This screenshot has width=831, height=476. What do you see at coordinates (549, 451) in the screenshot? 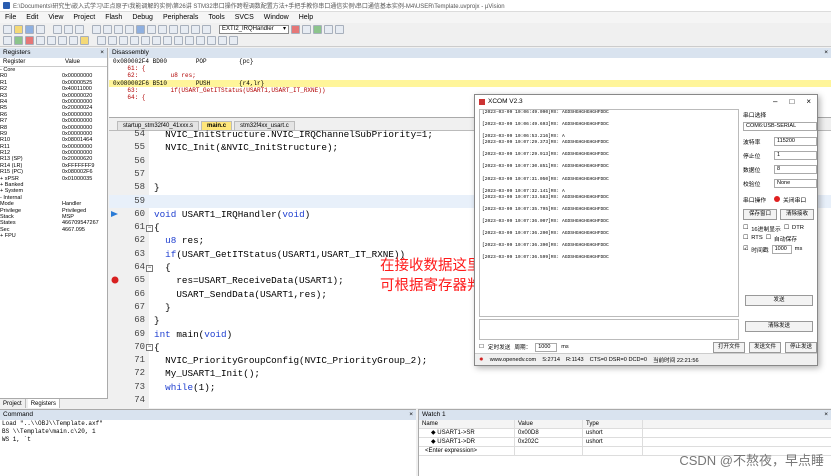
I see `watch-value` at bounding box center [549, 451].